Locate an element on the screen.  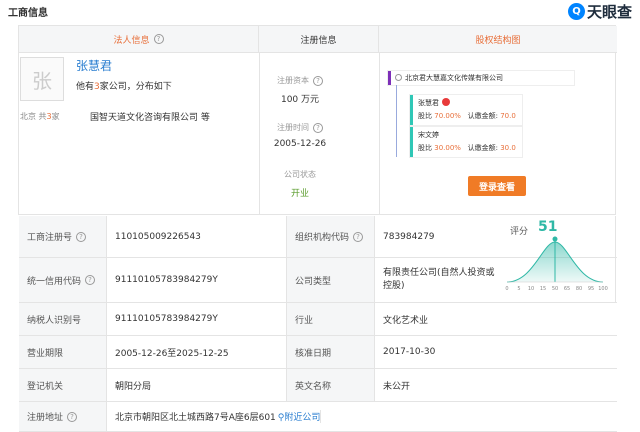
registration-header: 注册信息 is located at coordinates (319, 39).